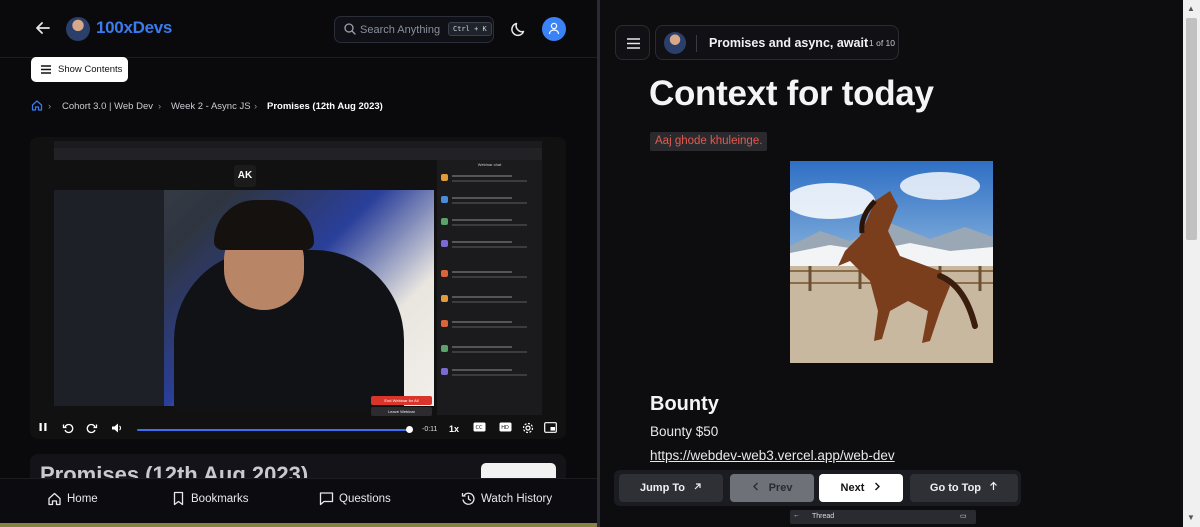 The image size is (1200, 527). Describe the element at coordinates (409, 429) in the screenshot. I see `video-progress-handle` at that location.